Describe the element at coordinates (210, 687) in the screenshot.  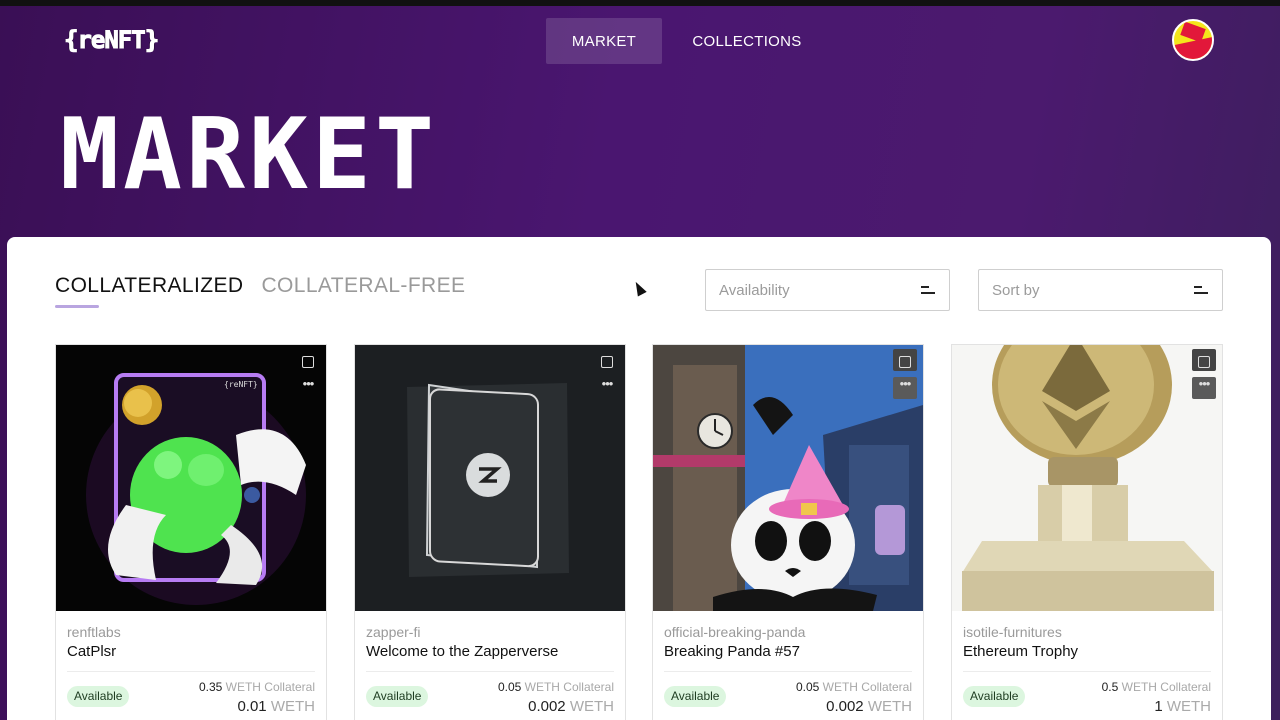
I see `collateral-amount: 0.35` at that location.